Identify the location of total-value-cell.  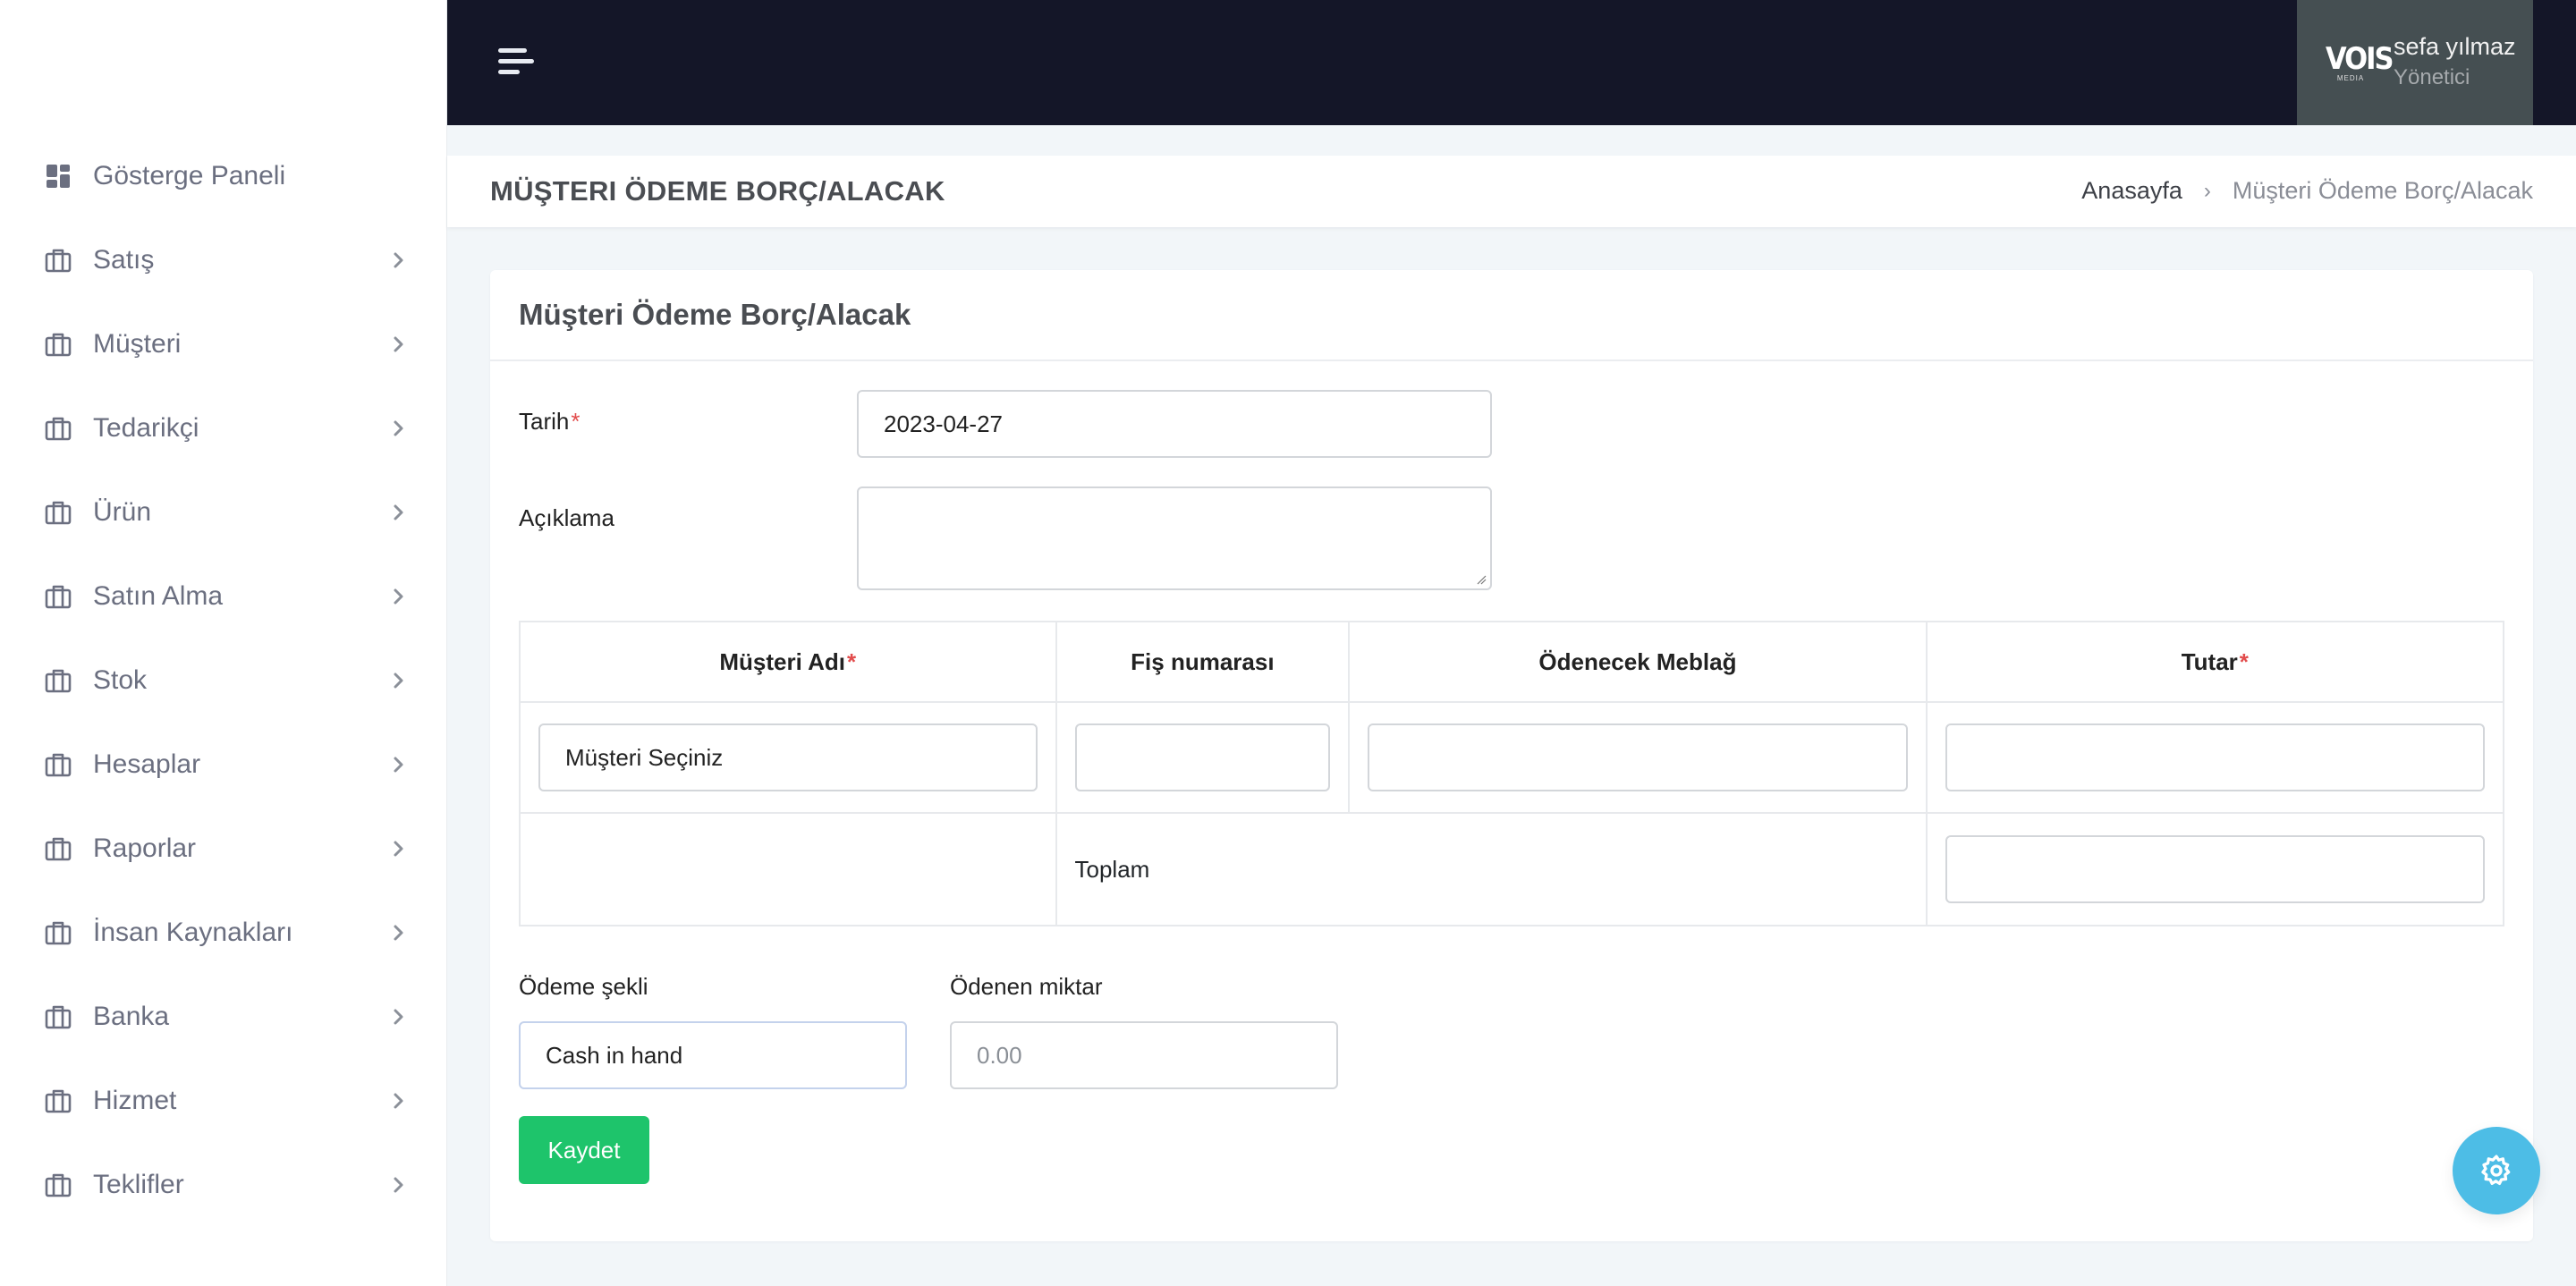
(2215, 869).